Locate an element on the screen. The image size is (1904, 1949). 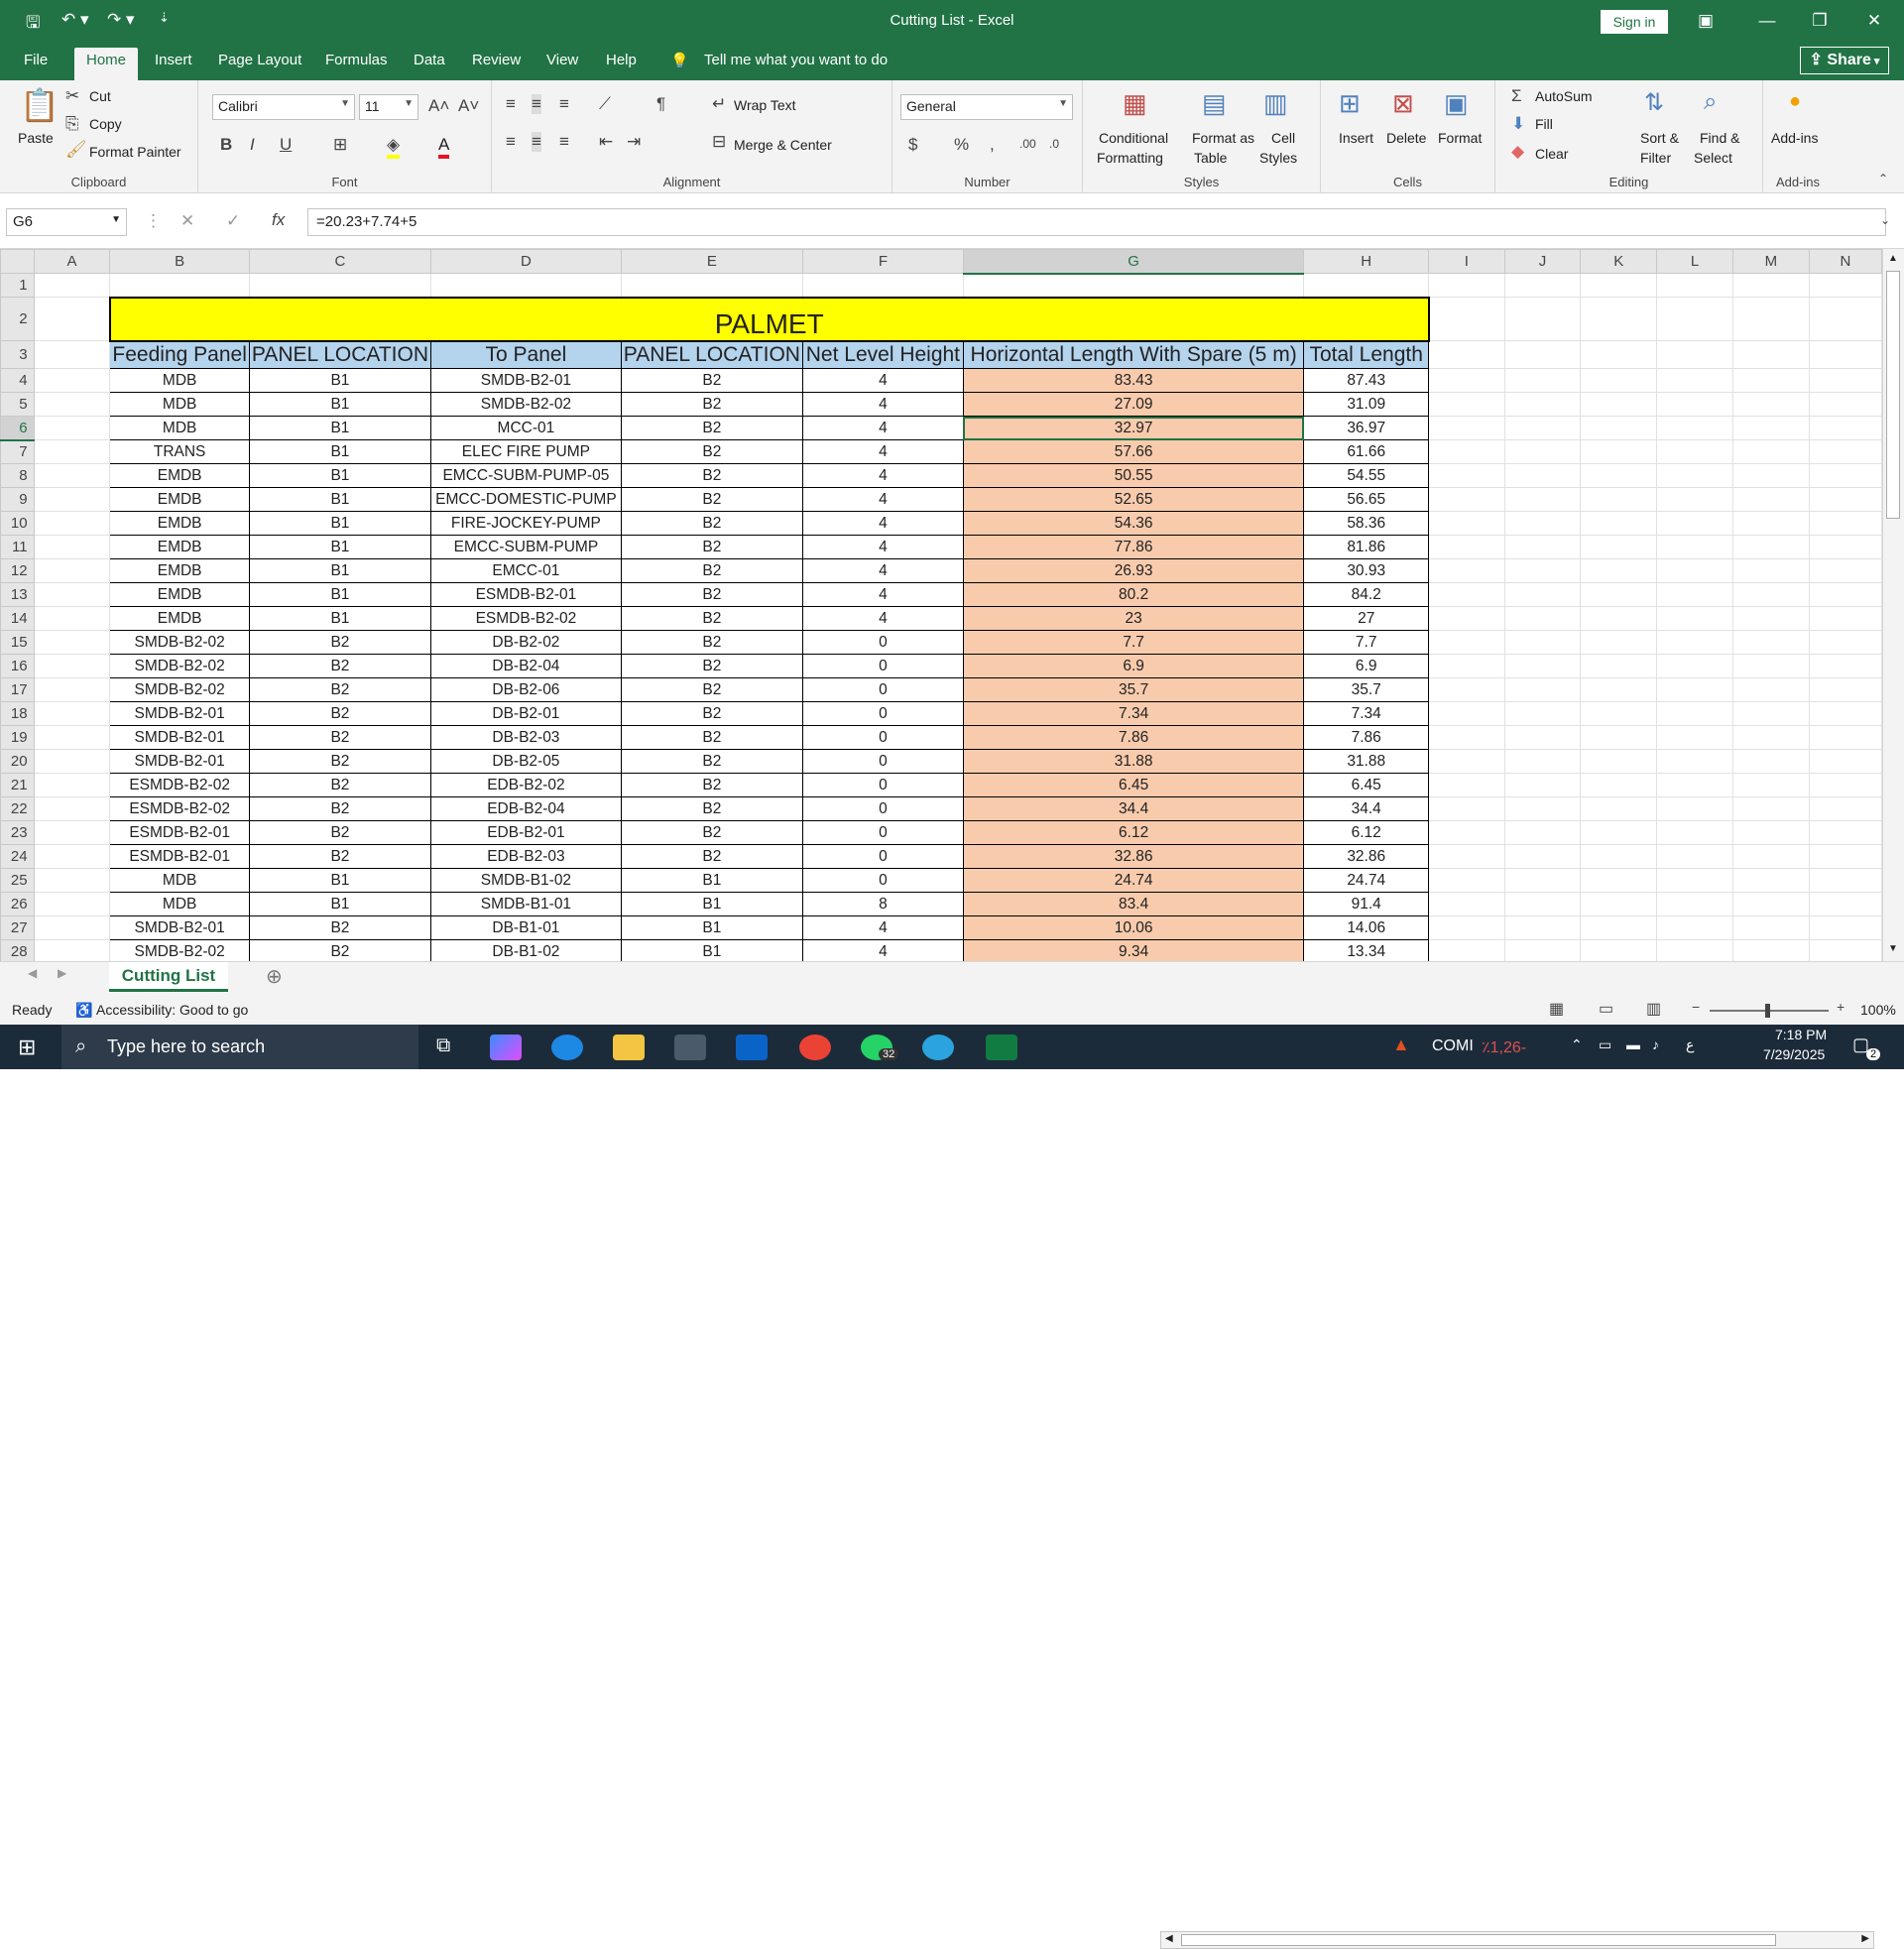
data-cell: 6.45 is located at coordinates (1133, 785).